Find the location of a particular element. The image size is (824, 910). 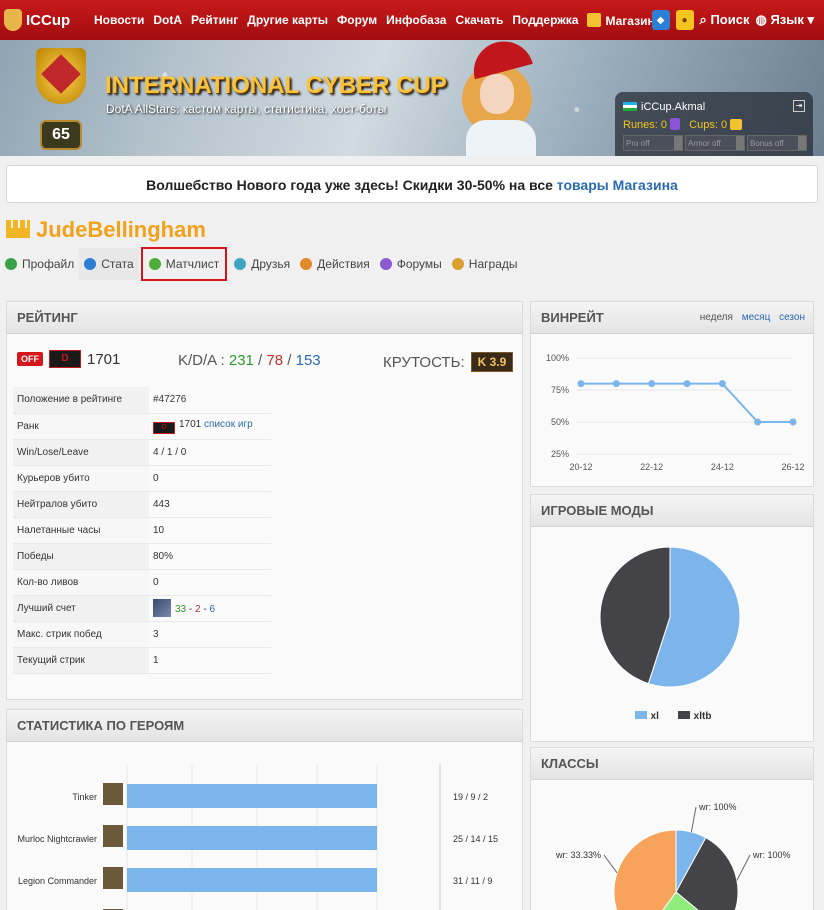

period-toggle: неделя месяц сезон is located at coordinates (749, 318).